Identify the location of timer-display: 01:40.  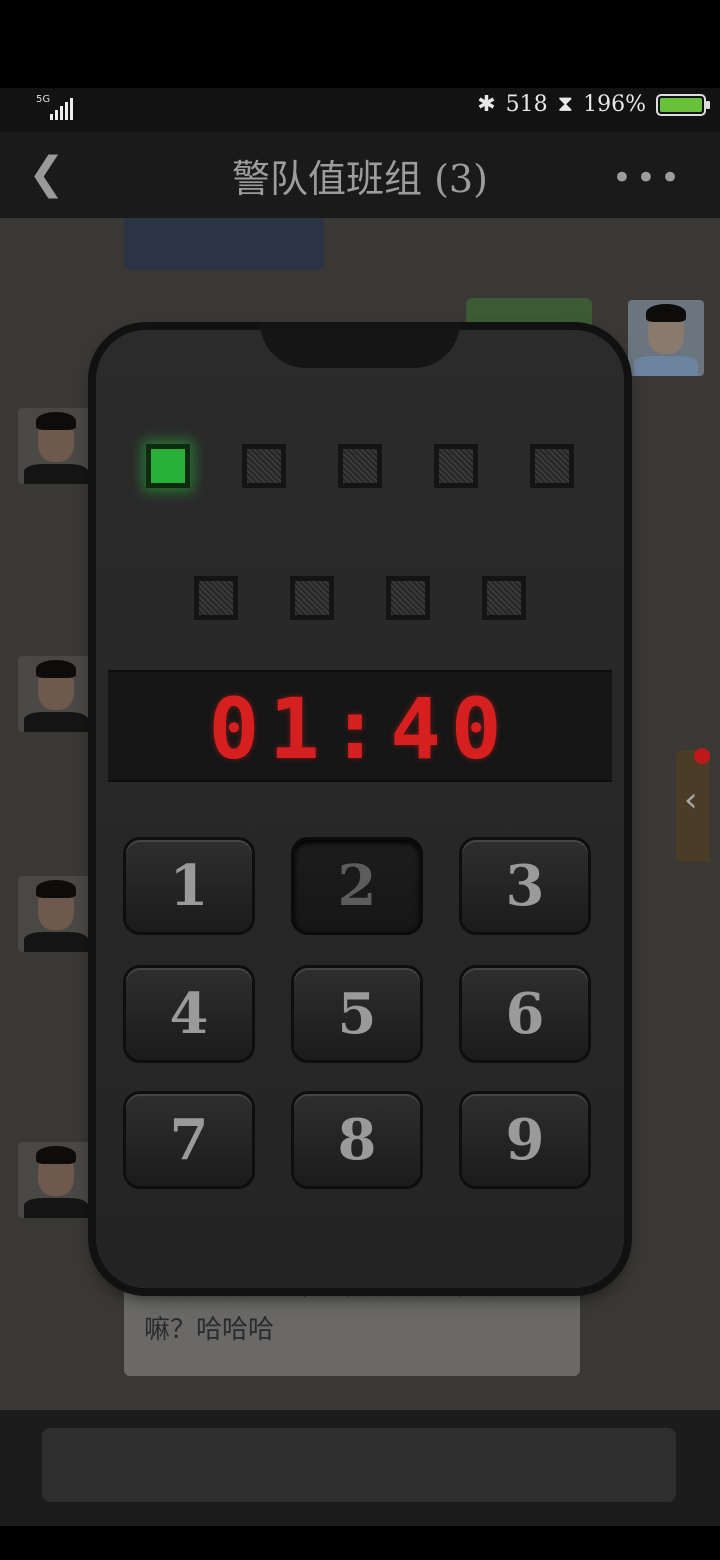
(360, 726).